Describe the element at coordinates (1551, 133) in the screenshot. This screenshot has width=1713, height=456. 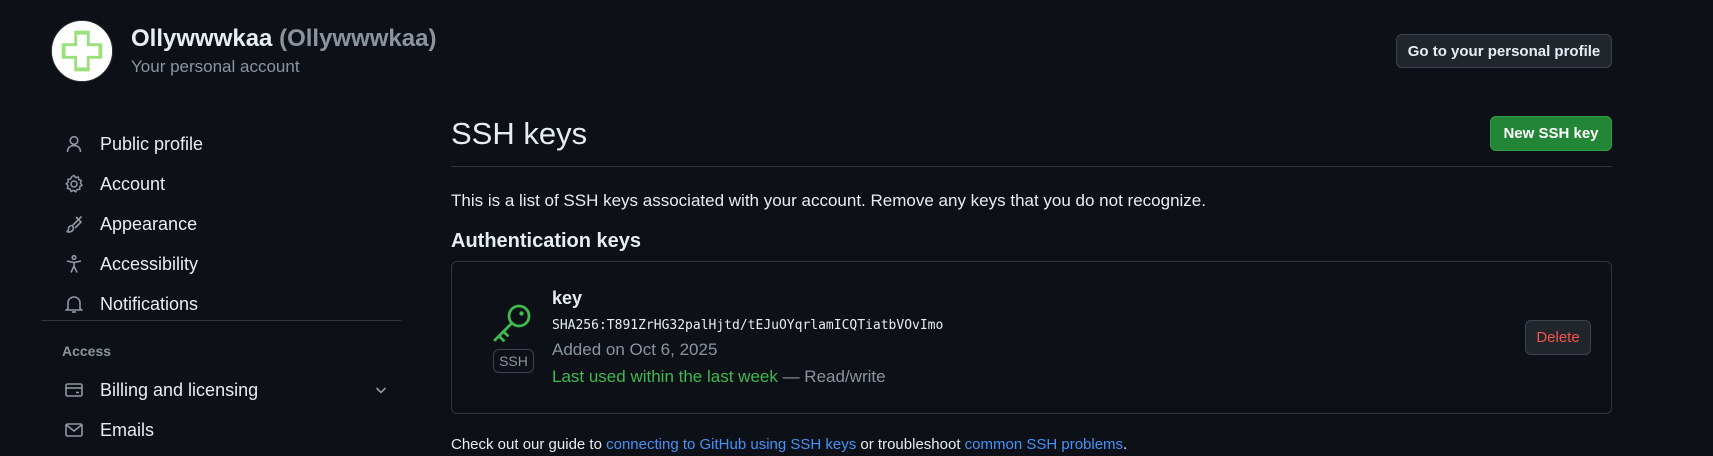
I see `new-ssh-key-button: New SSH key` at that location.